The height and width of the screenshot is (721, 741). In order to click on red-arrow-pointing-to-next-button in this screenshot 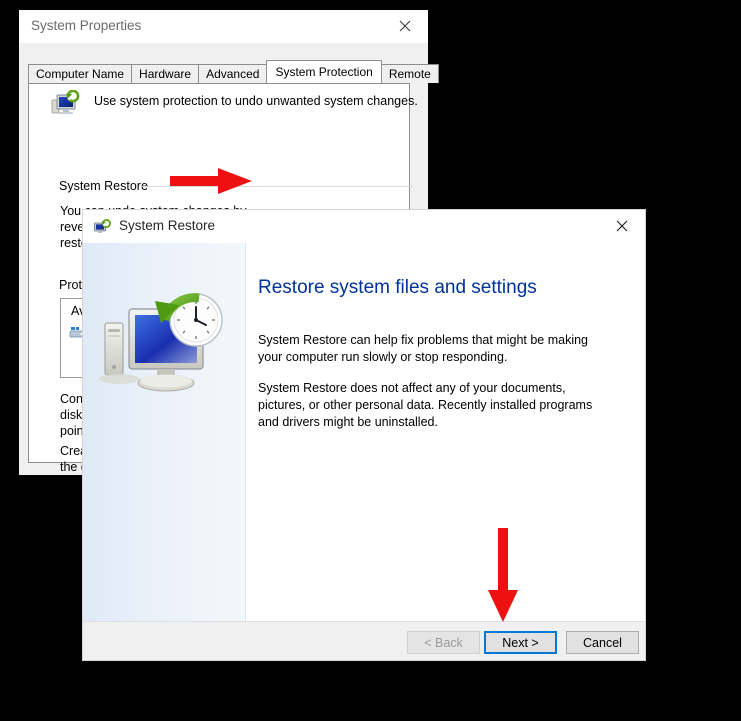, I will do `click(503, 575)`.